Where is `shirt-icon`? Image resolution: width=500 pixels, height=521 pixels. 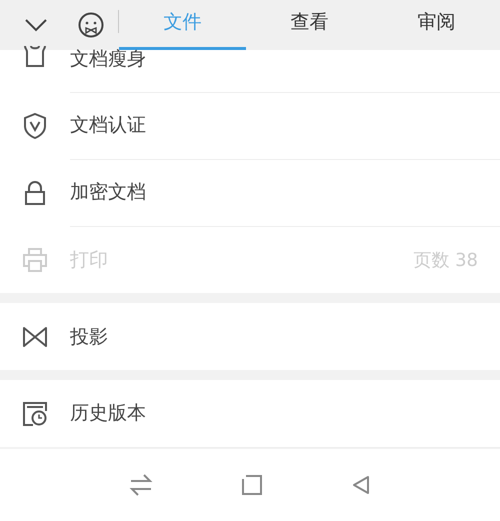
shirt-icon is located at coordinates (35, 57).